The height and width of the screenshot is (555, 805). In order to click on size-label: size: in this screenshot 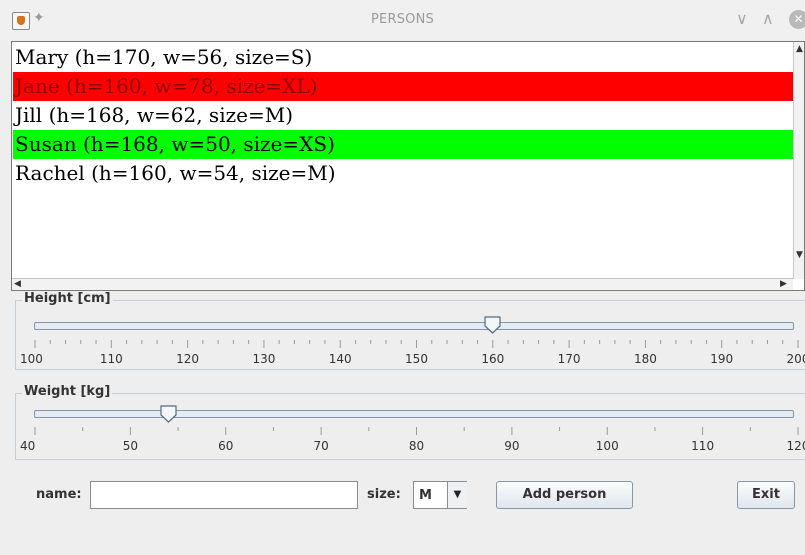, I will do `click(384, 494)`.